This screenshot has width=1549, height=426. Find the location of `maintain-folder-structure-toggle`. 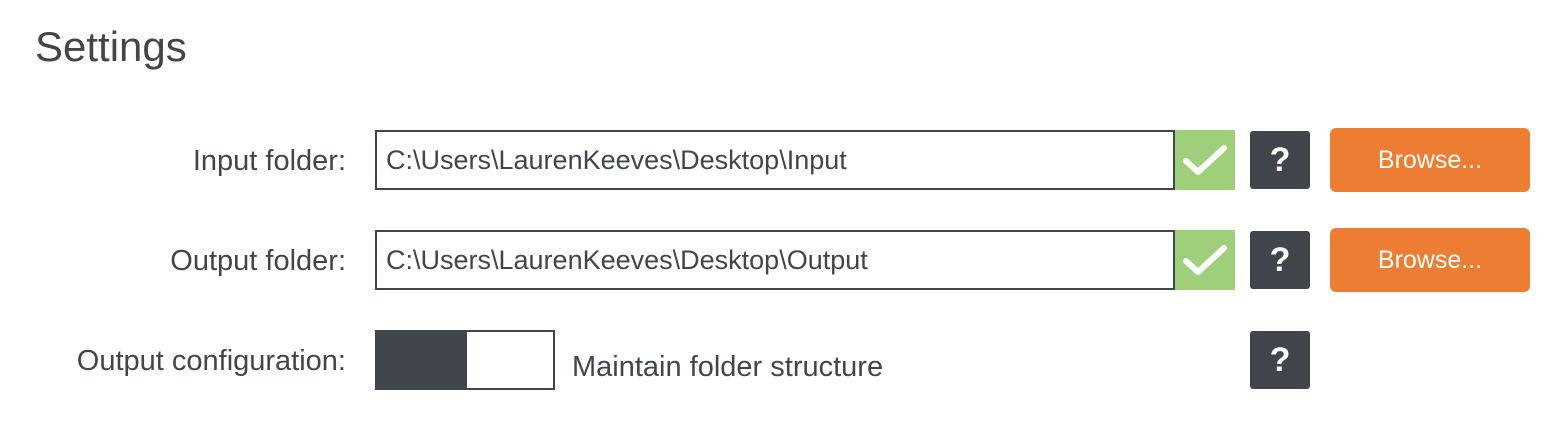

maintain-folder-structure-toggle is located at coordinates (465, 360).